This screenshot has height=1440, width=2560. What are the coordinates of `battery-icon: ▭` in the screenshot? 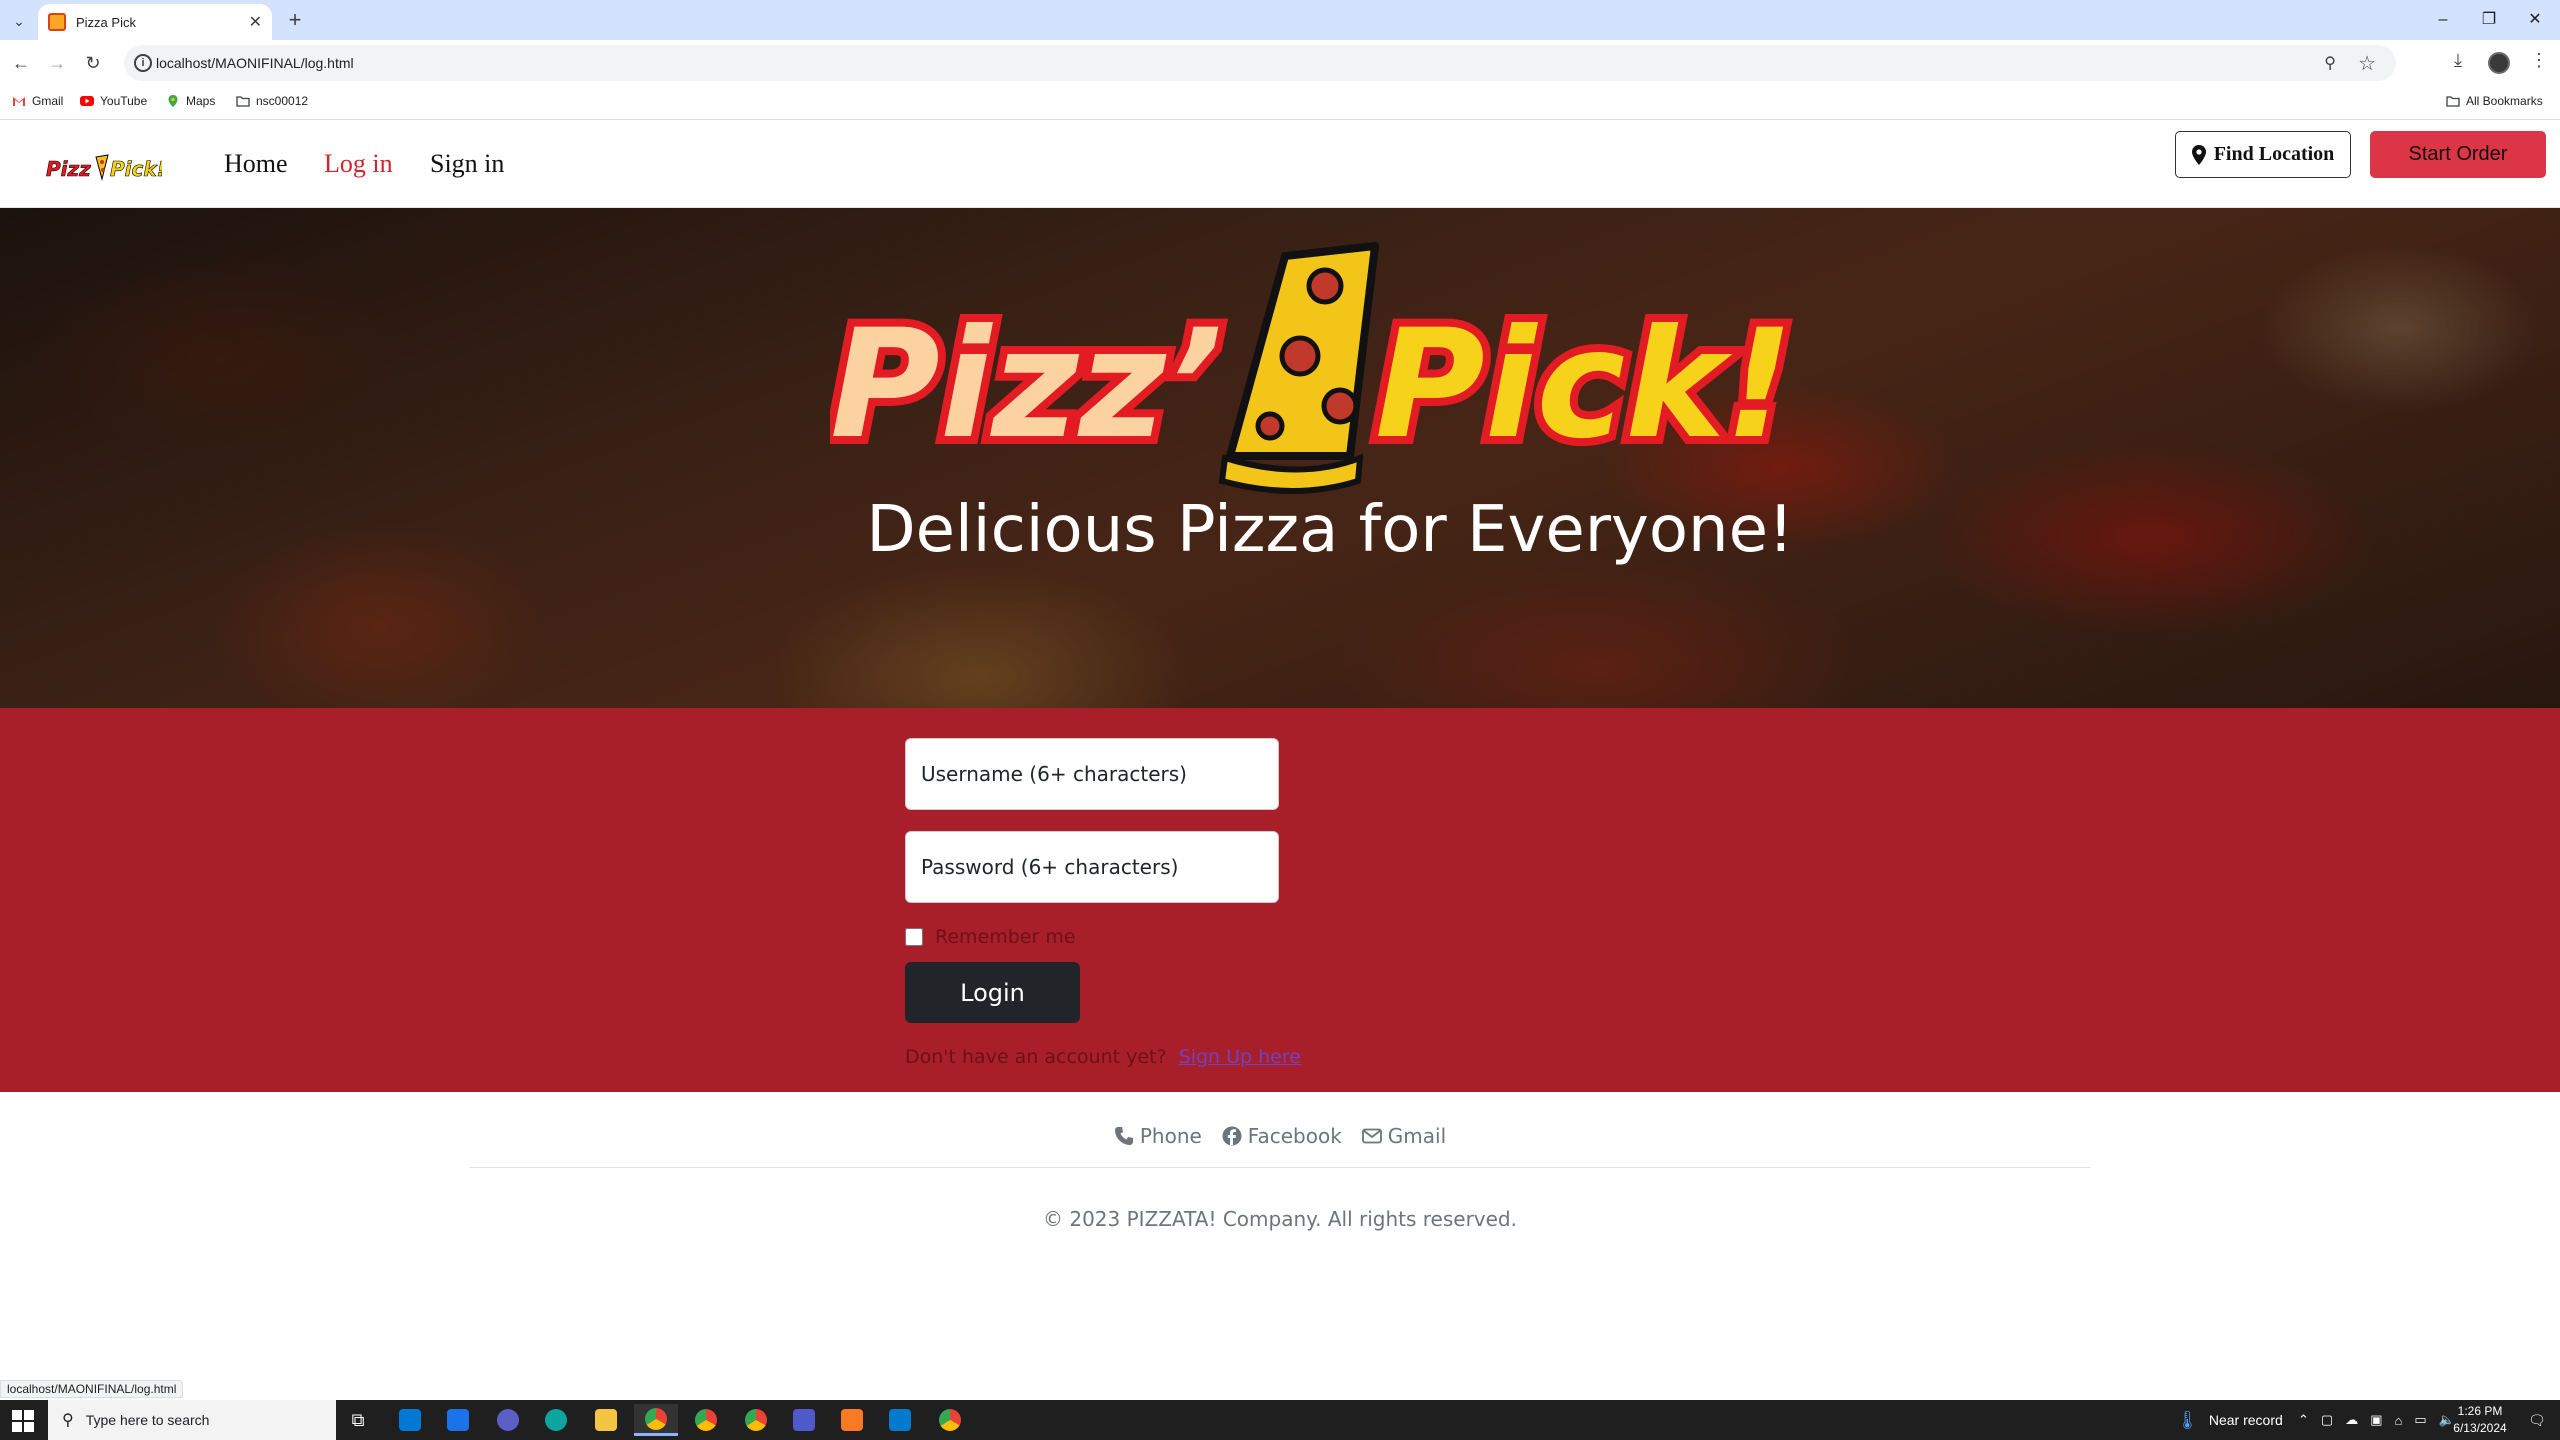 It's located at (2420, 1420).